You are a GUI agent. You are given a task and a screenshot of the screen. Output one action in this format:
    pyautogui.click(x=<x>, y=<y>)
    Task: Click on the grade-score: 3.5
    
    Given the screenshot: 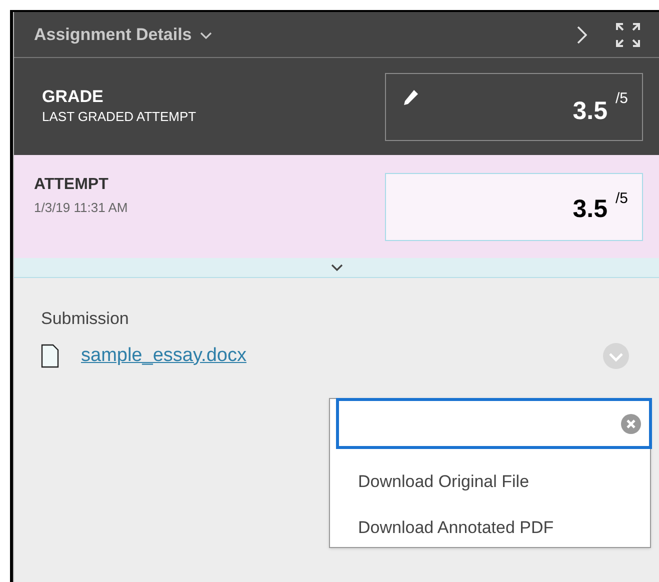 What is the action you would take?
    pyautogui.click(x=590, y=111)
    